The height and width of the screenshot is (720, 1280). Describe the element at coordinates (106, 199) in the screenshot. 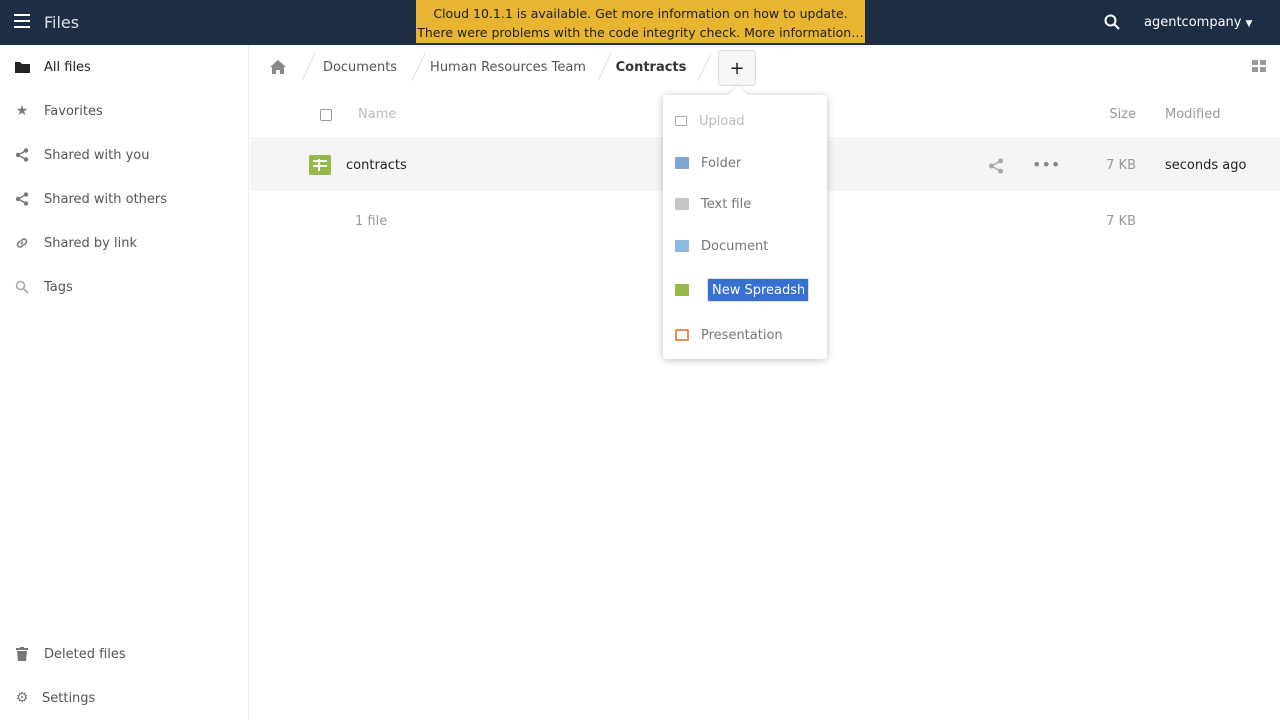

I see `sidebar-item-label: Shared with others` at that location.